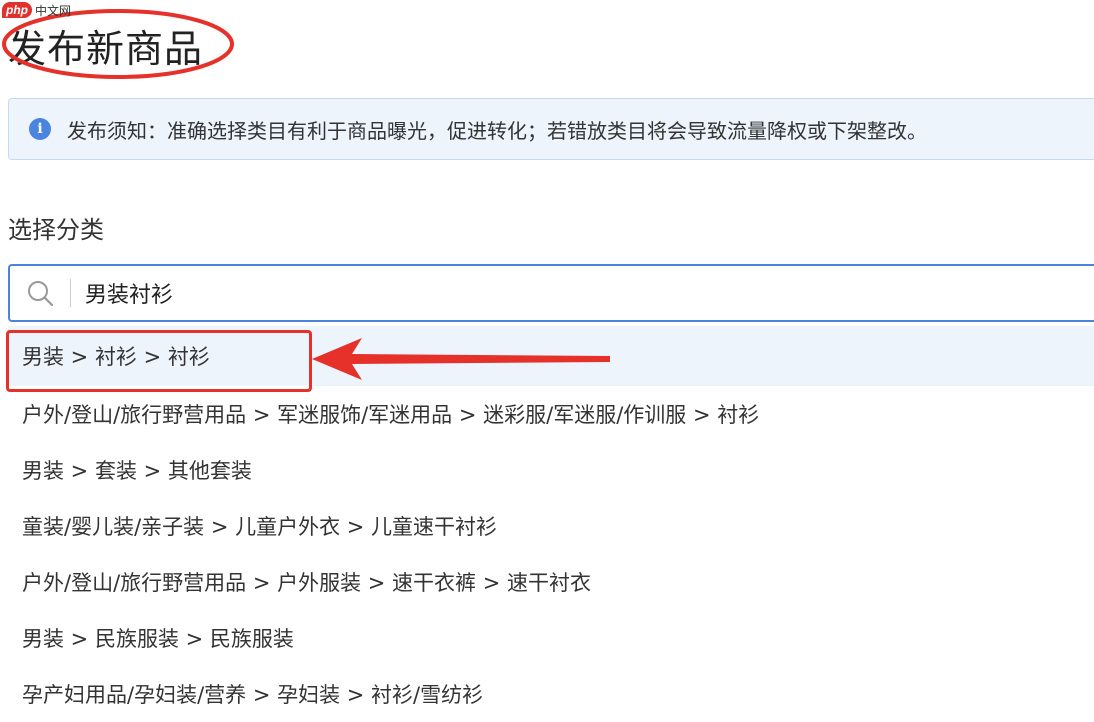  I want to click on category-label: 选择分类, so click(56, 230).